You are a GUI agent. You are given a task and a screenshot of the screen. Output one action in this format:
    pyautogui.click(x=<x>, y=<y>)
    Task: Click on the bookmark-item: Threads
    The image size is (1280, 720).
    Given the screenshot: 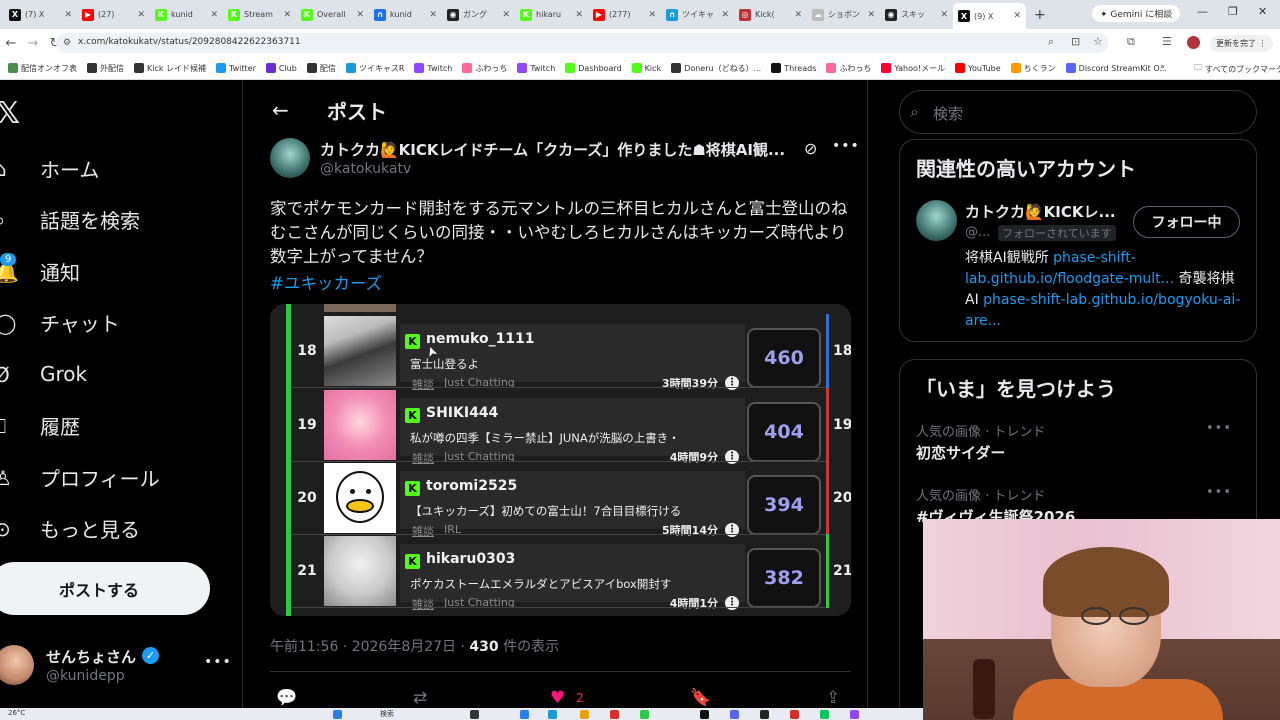 What is the action you would take?
    pyautogui.click(x=793, y=68)
    